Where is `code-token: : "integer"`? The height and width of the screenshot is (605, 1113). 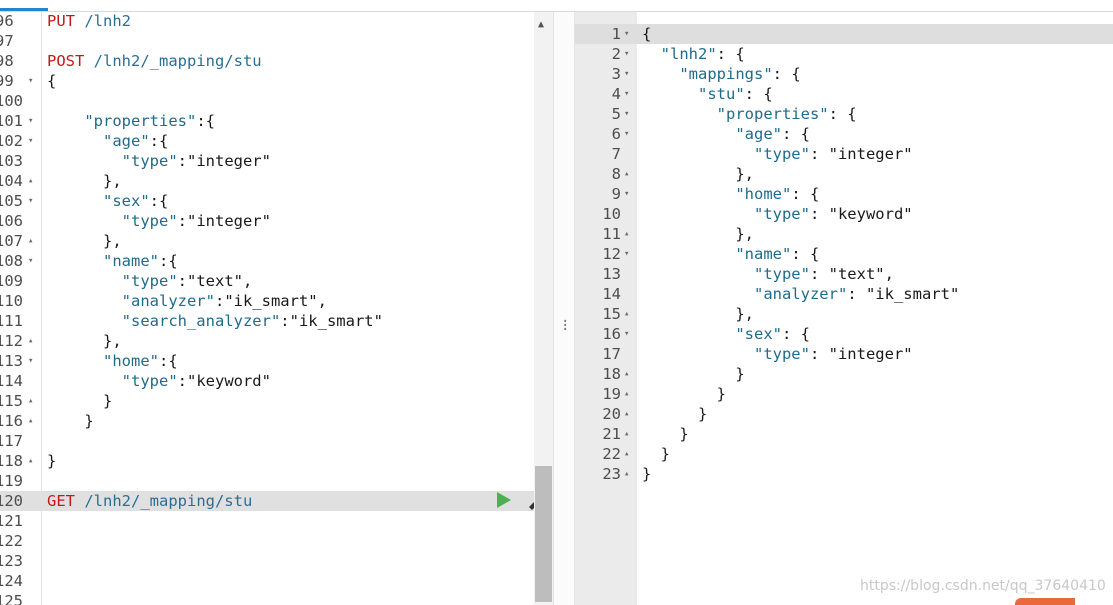 code-token: : "integer" is located at coordinates (861, 354).